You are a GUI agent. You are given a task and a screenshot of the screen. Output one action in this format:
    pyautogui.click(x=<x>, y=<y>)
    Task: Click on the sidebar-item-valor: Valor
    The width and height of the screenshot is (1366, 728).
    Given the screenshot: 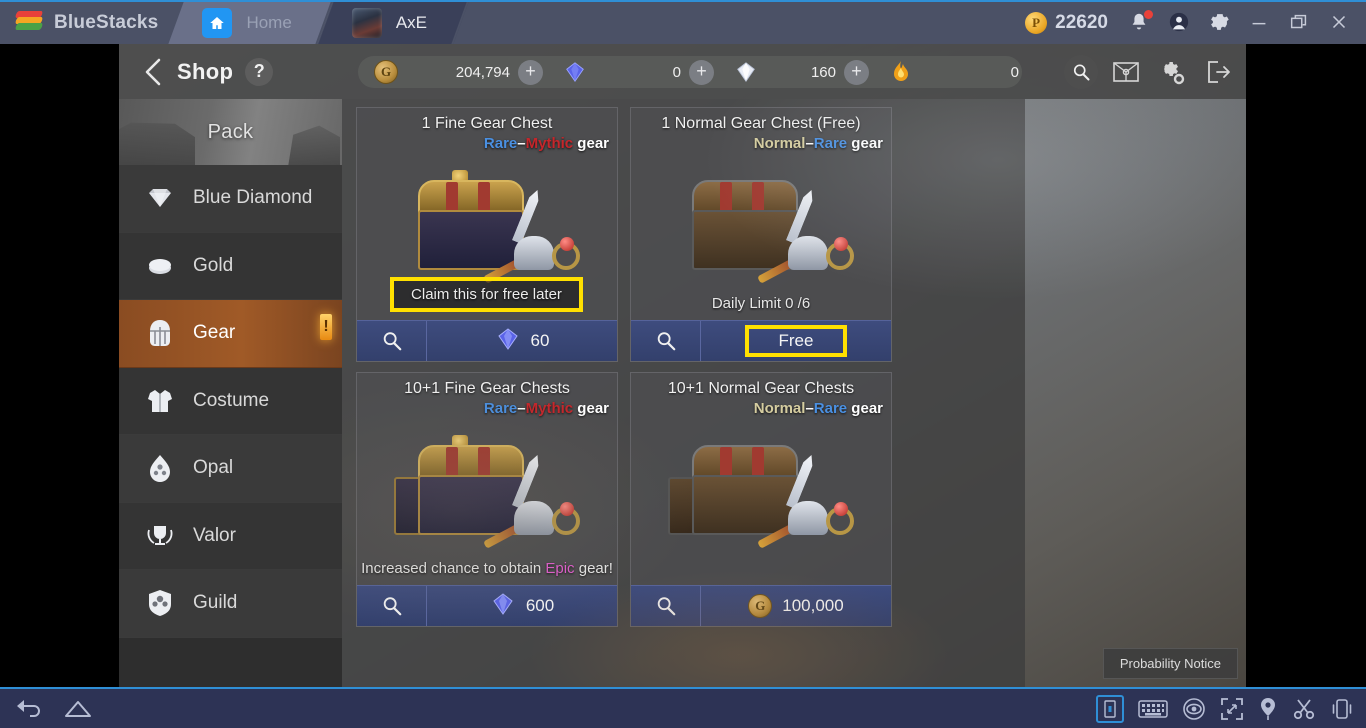 What is the action you would take?
    pyautogui.click(x=230, y=536)
    